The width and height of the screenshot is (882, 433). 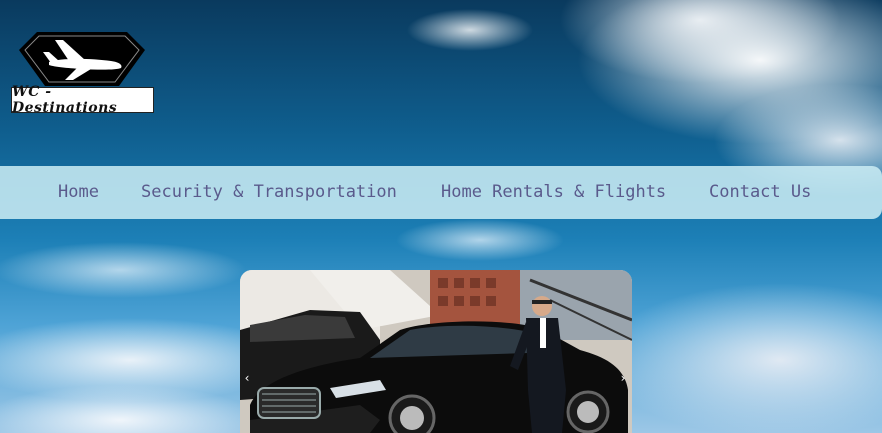 I want to click on carousel-prev-button: ‹, so click(x=247, y=378).